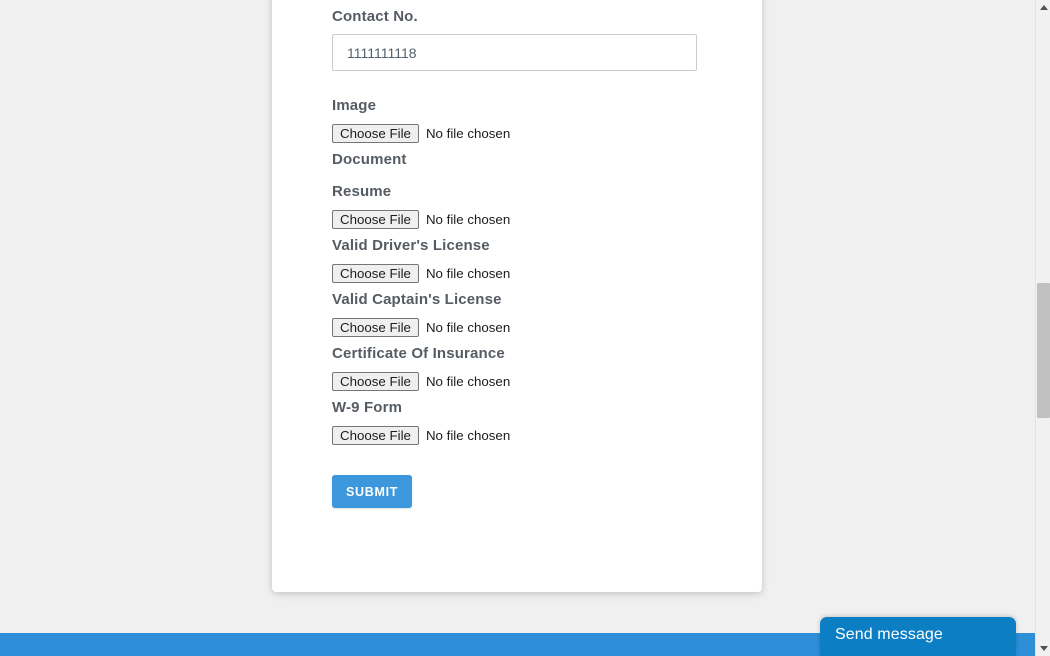 The height and width of the screenshot is (656, 1050). Describe the element at coordinates (421, 219) in the screenshot. I see `resume-file-input: Choose File No file chosen` at that location.